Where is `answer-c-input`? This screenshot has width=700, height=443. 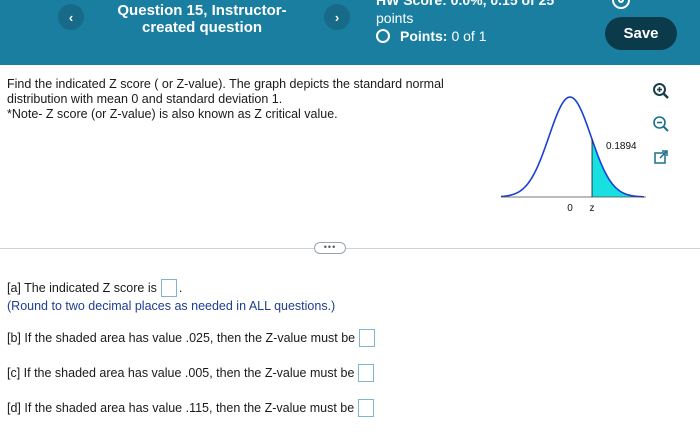
answer-c-input is located at coordinates (366, 373).